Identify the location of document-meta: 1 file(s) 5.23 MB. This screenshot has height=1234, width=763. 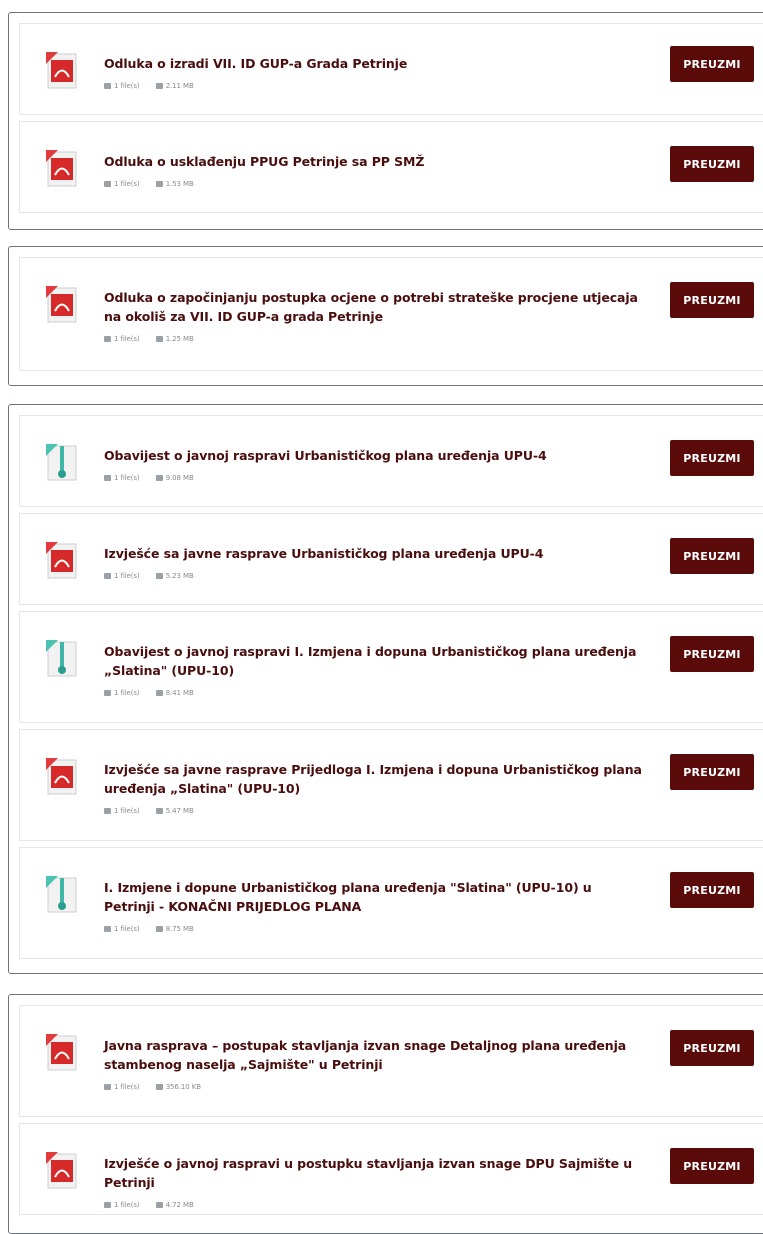
(374, 576).